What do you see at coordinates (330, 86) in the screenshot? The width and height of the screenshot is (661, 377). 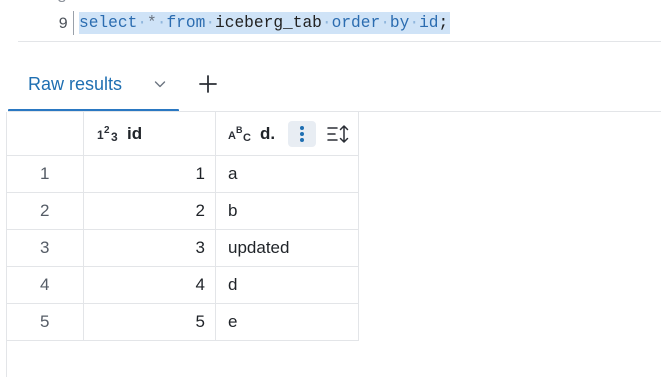 I see `results-tab-bar: Raw results` at bounding box center [330, 86].